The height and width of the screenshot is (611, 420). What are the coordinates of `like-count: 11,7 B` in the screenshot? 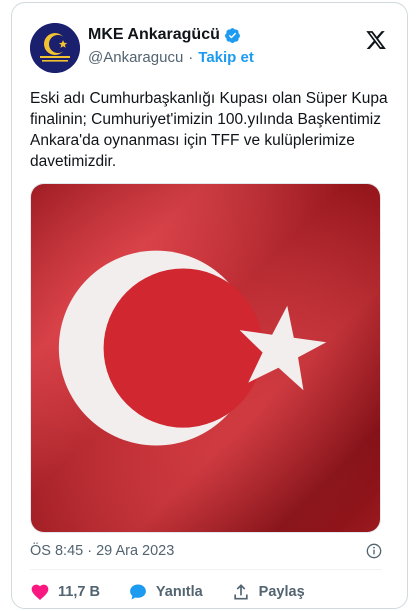 It's located at (79, 592).